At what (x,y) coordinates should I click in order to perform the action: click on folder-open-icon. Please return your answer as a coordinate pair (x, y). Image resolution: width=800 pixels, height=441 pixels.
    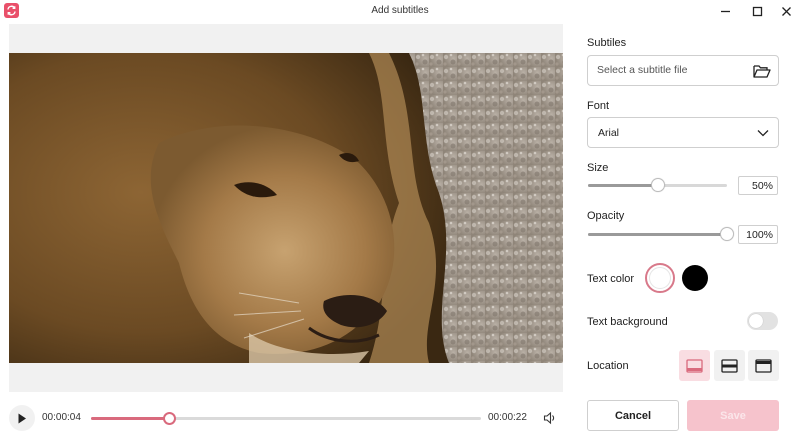
    Looking at the image, I should click on (762, 71).